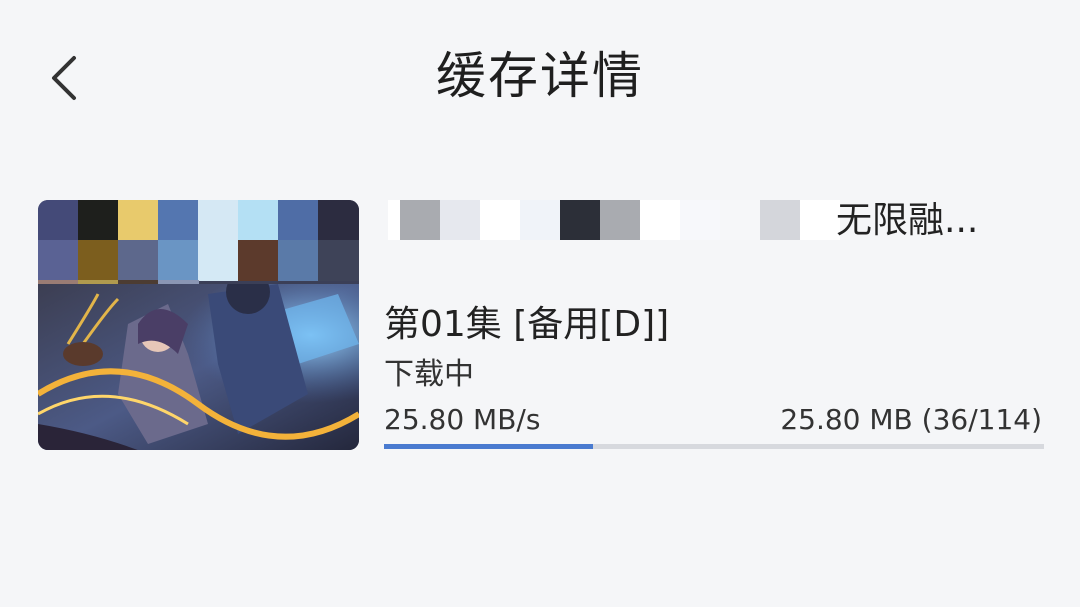  Describe the element at coordinates (462, 419) in the screenshot. I see `download-speed: 25.80 MB/s` at that location.